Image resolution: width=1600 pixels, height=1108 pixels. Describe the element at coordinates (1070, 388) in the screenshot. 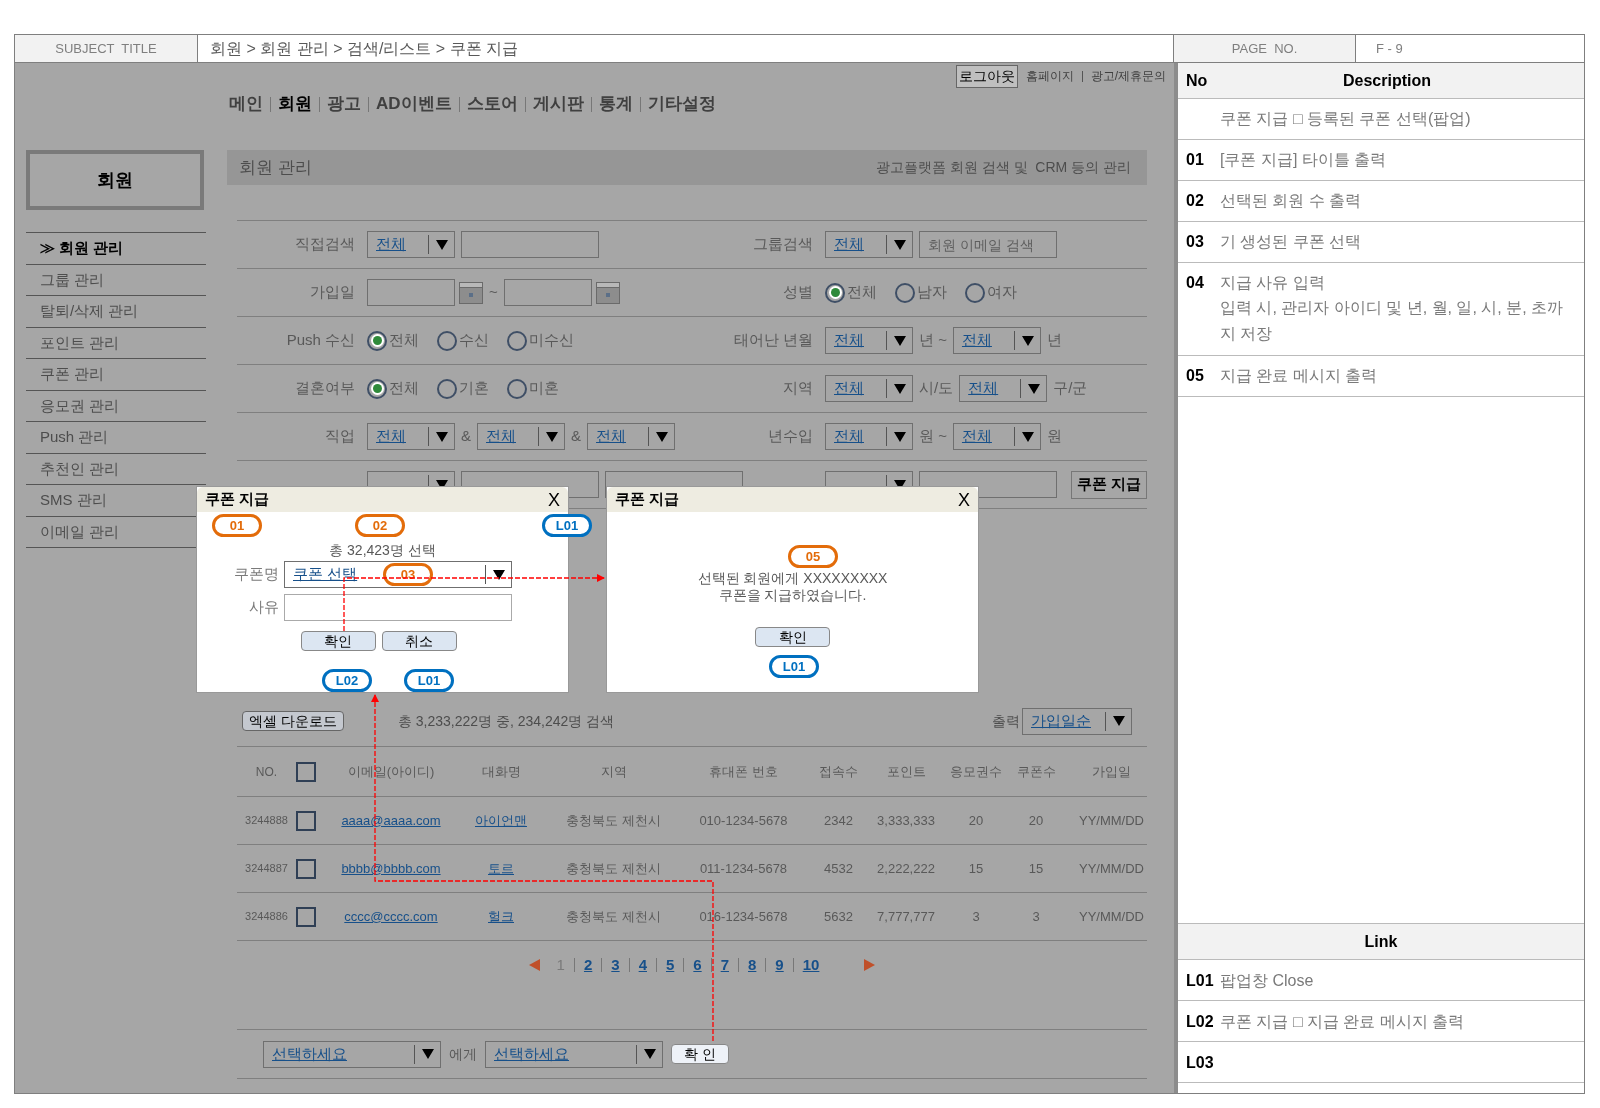

I see `field-unit: 구/군` at that location.